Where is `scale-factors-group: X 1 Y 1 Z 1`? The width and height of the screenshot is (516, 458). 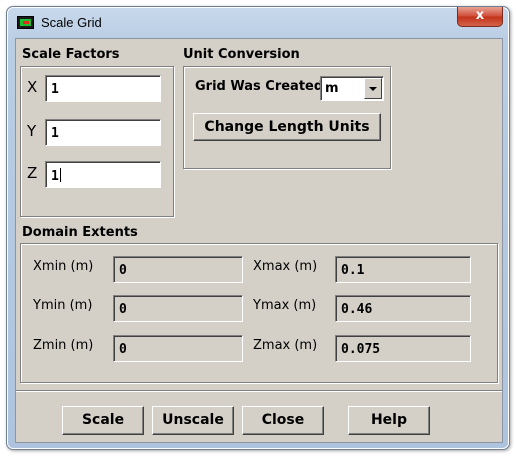
scale-factors-group: X 1 Y 1 Z 1 is located at coordinates (97, 141).